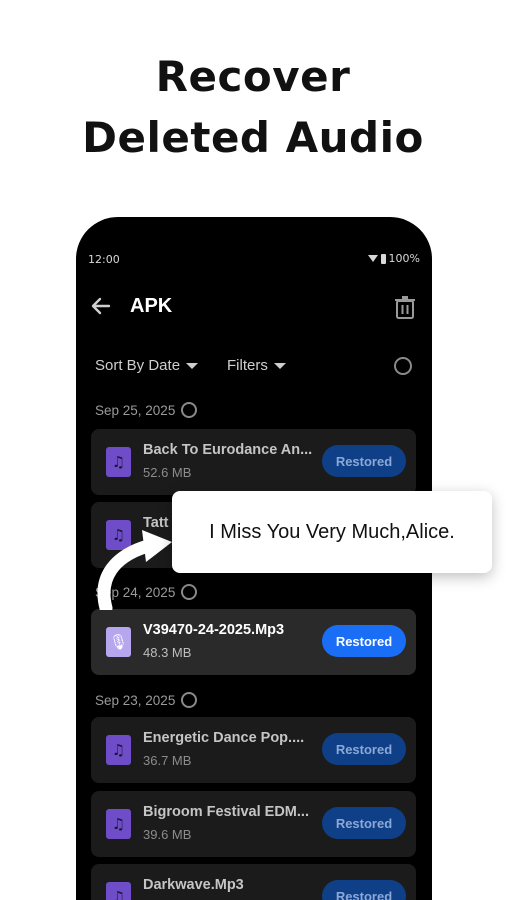 Image resolution: width=506 pixels, height=900 pixels. Describe the element at coordinates (332, 532) in the screenshot. I see `callout-bubble: I Miss You Very Much,Alice.` at that location.